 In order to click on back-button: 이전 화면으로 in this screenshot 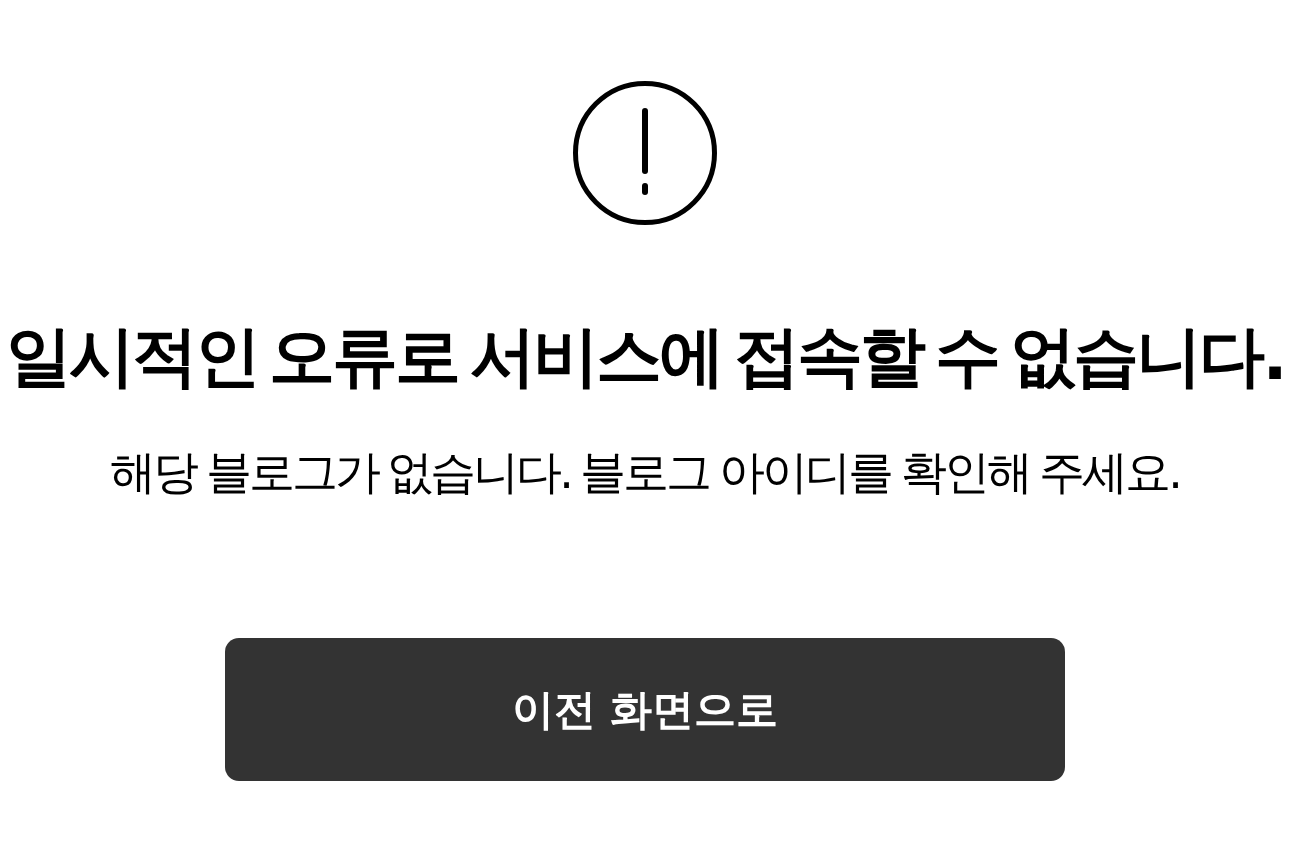, I will do `click(645, 710)`.